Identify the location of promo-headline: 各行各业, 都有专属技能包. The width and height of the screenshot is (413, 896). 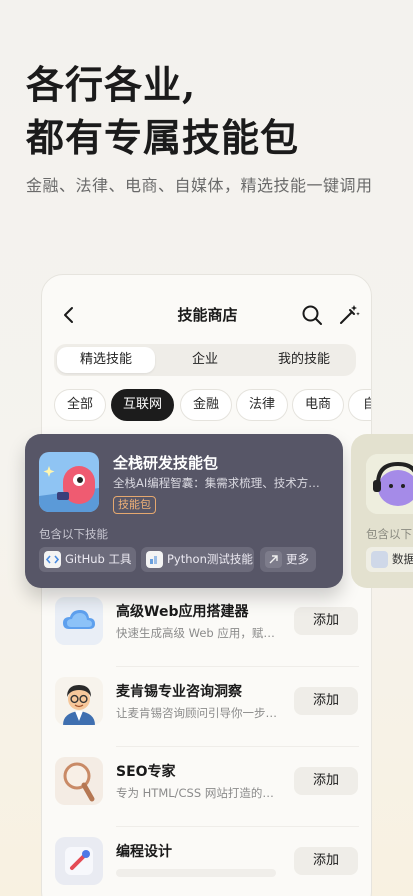
(162, 111).